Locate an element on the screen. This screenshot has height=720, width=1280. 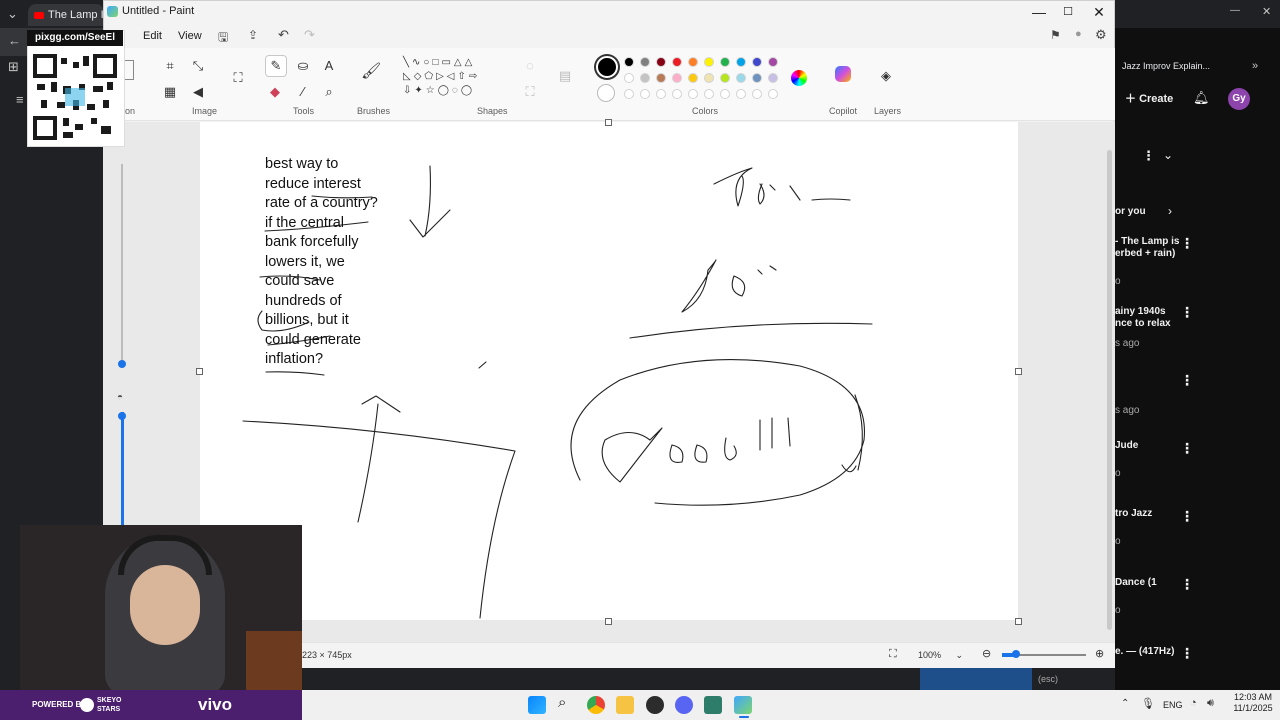
qr-label: pixgg.com/SeeEl is located at coordinates (75, 38).